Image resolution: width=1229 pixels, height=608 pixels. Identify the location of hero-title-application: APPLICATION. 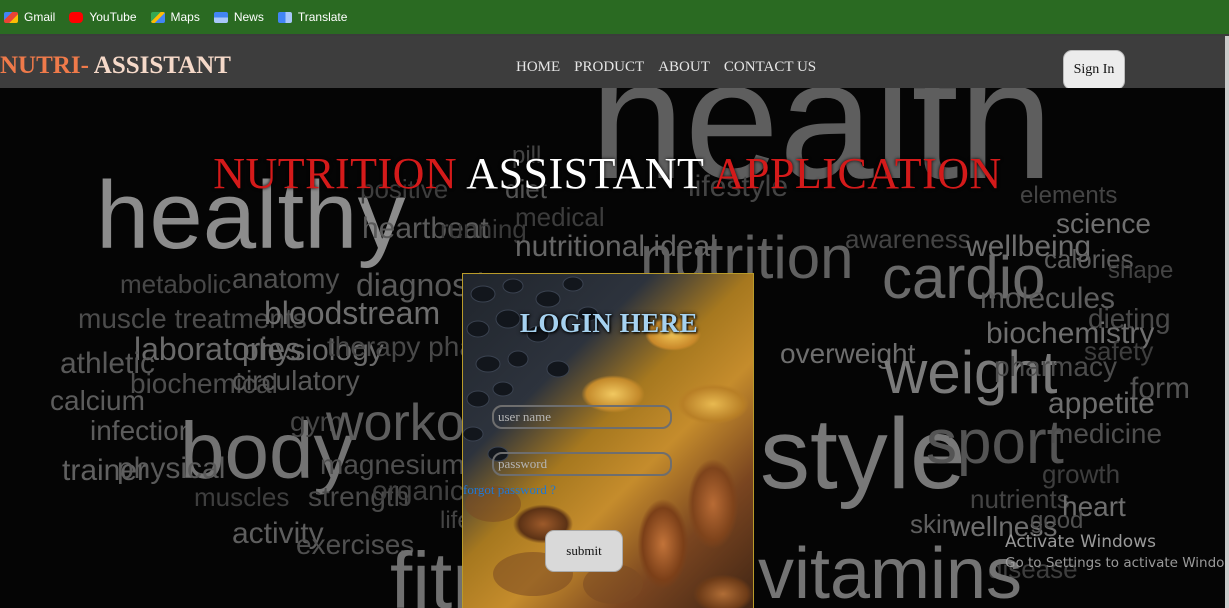
(857, 173).